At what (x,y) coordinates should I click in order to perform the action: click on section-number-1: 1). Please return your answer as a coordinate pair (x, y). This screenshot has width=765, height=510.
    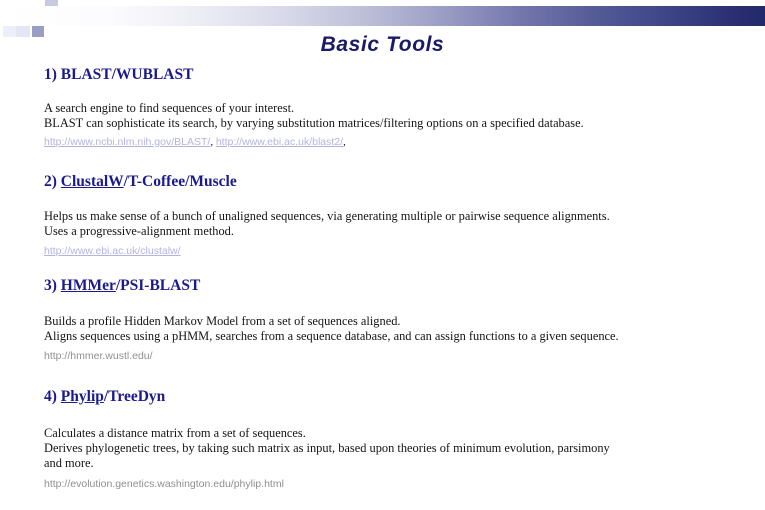
    Looking at the image, I should click on (50, 74).